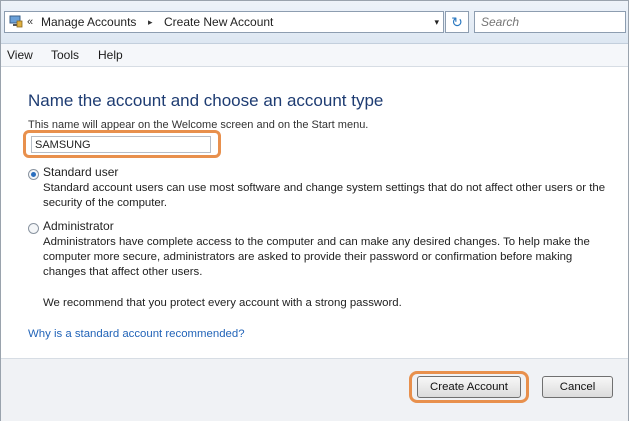  I want to click on chevron-left-icon: «, so click(30, 22).